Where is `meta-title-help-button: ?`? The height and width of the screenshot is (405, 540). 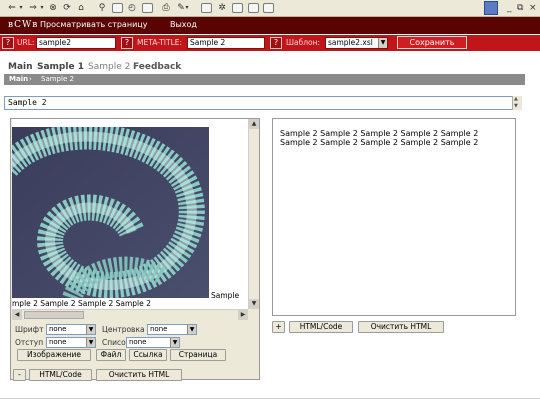 meta-title-help-button: ? is located at coordinates (127, 43).